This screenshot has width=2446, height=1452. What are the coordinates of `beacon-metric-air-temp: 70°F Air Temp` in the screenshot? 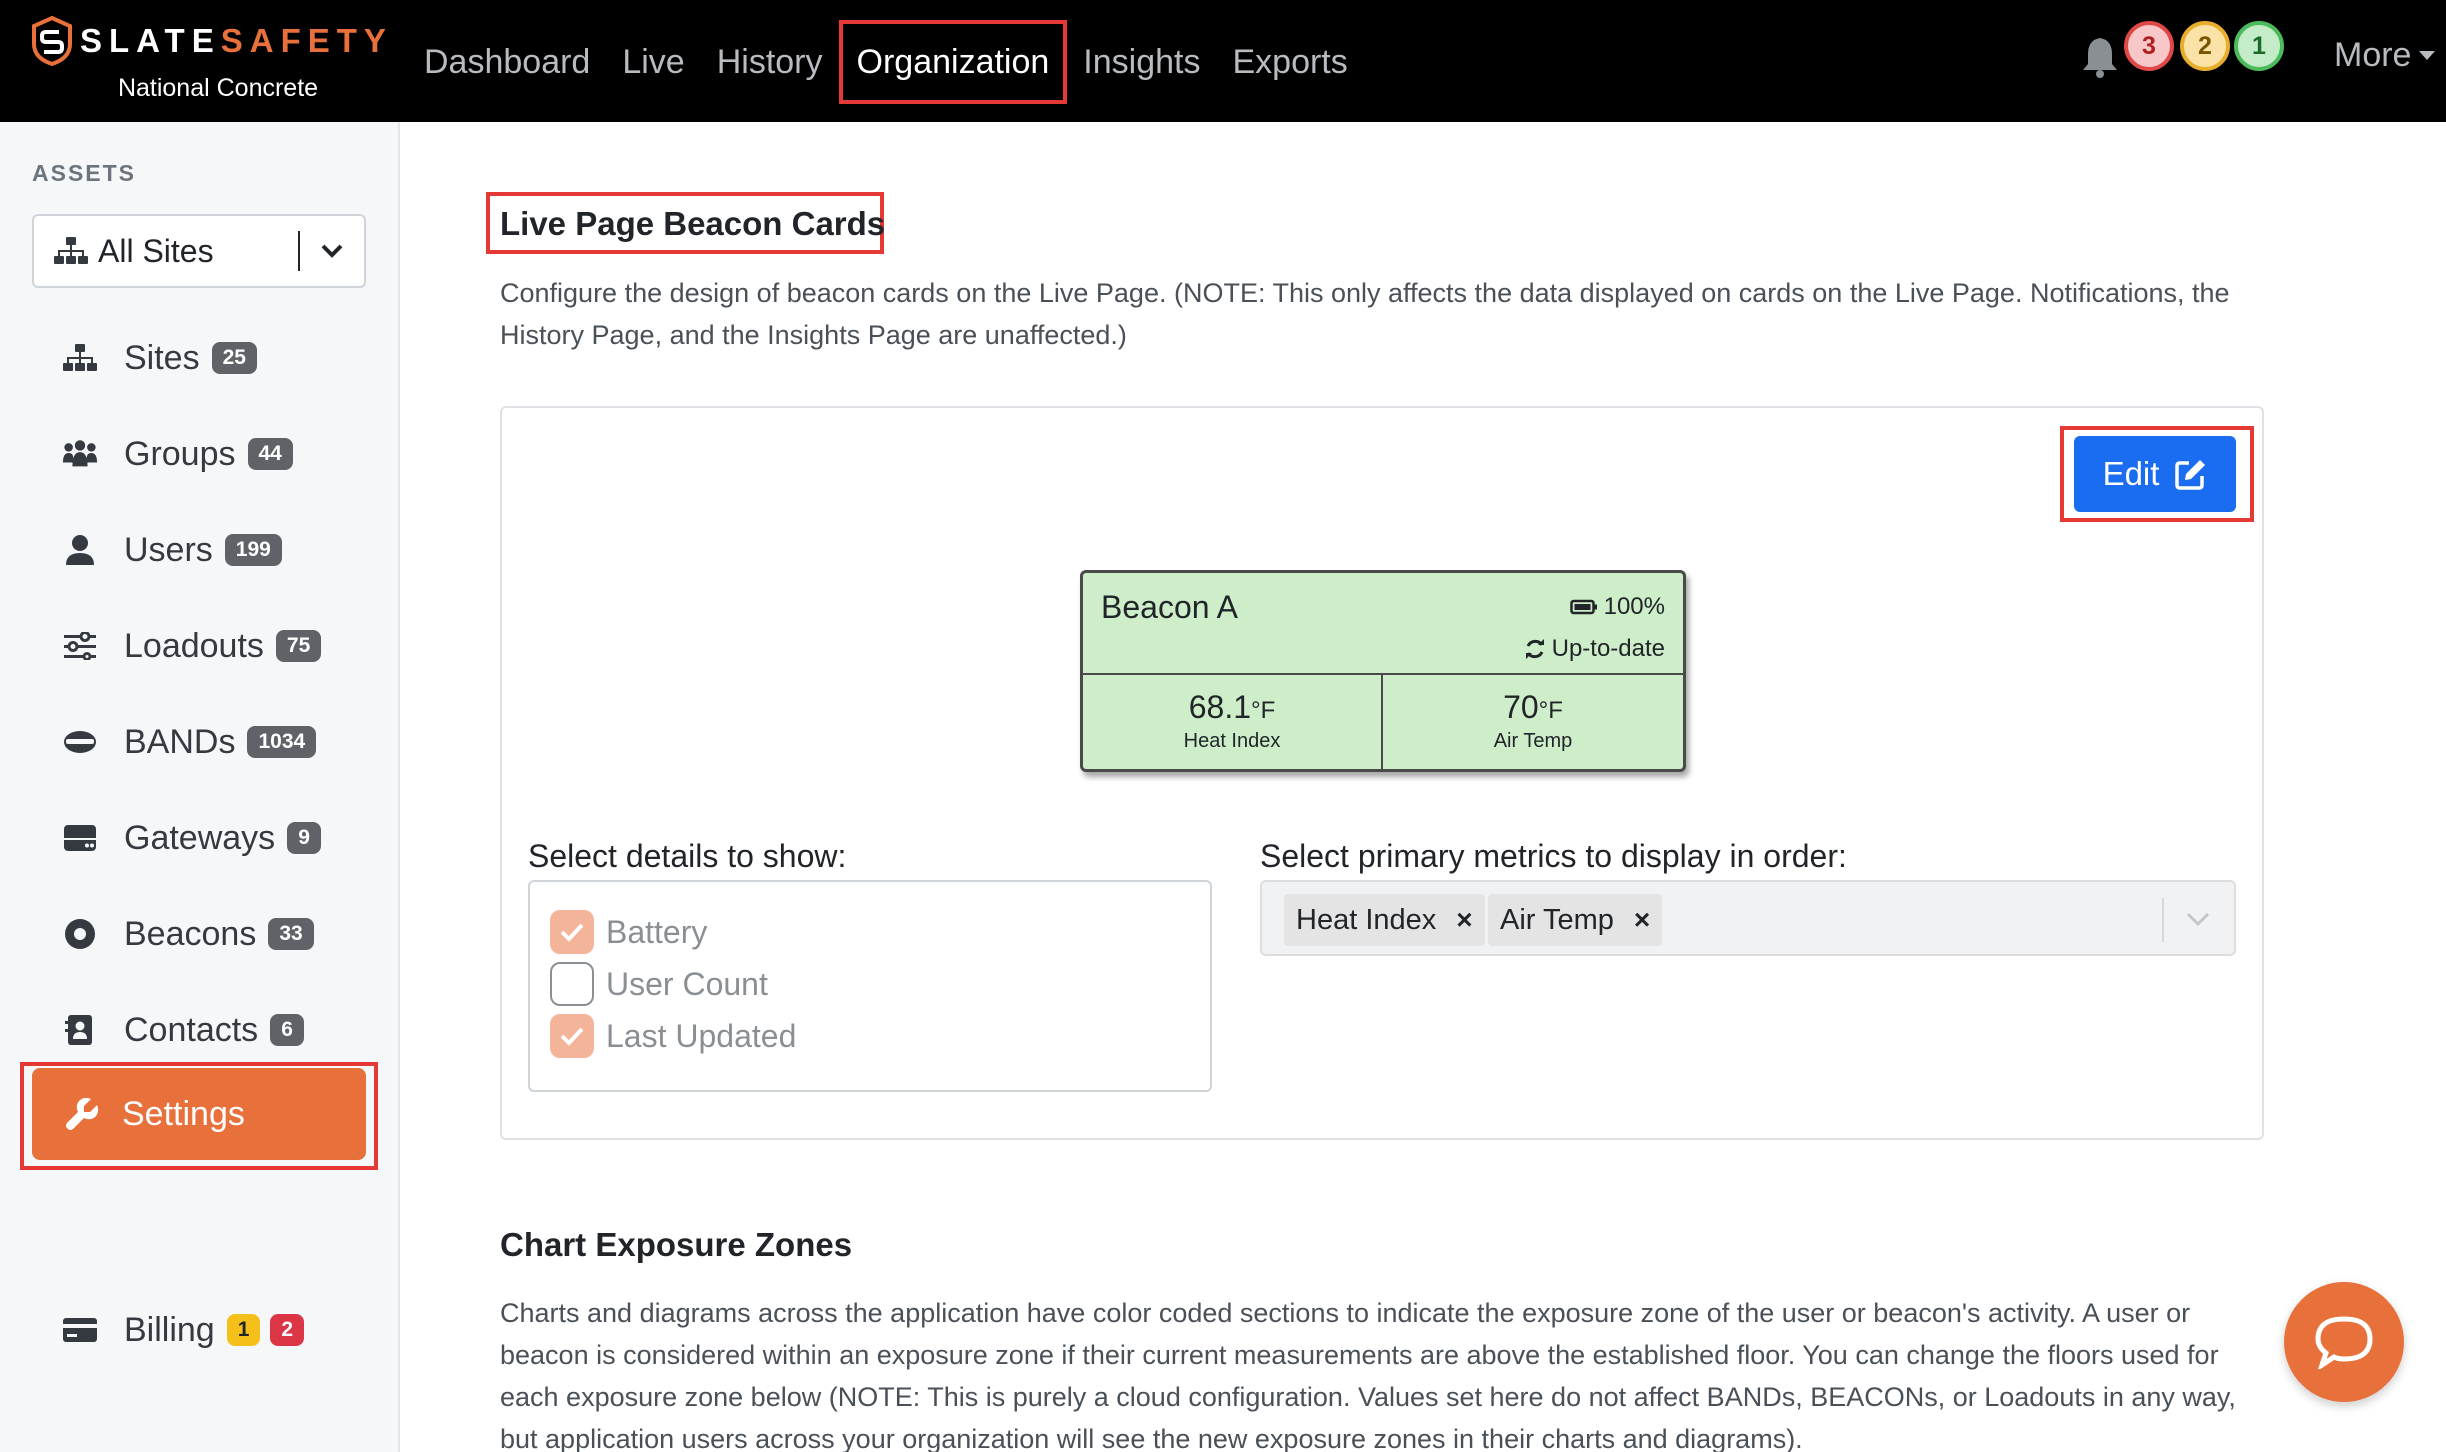 It's located at (1533, 722).